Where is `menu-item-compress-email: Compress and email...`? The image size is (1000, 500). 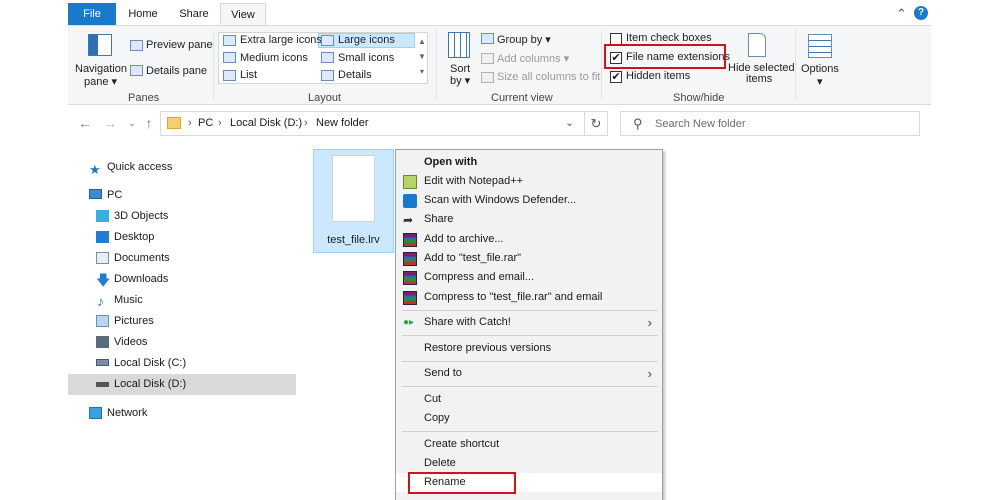 menu-item-compress-email: Compress and email... is located at coordinates (529, 277).